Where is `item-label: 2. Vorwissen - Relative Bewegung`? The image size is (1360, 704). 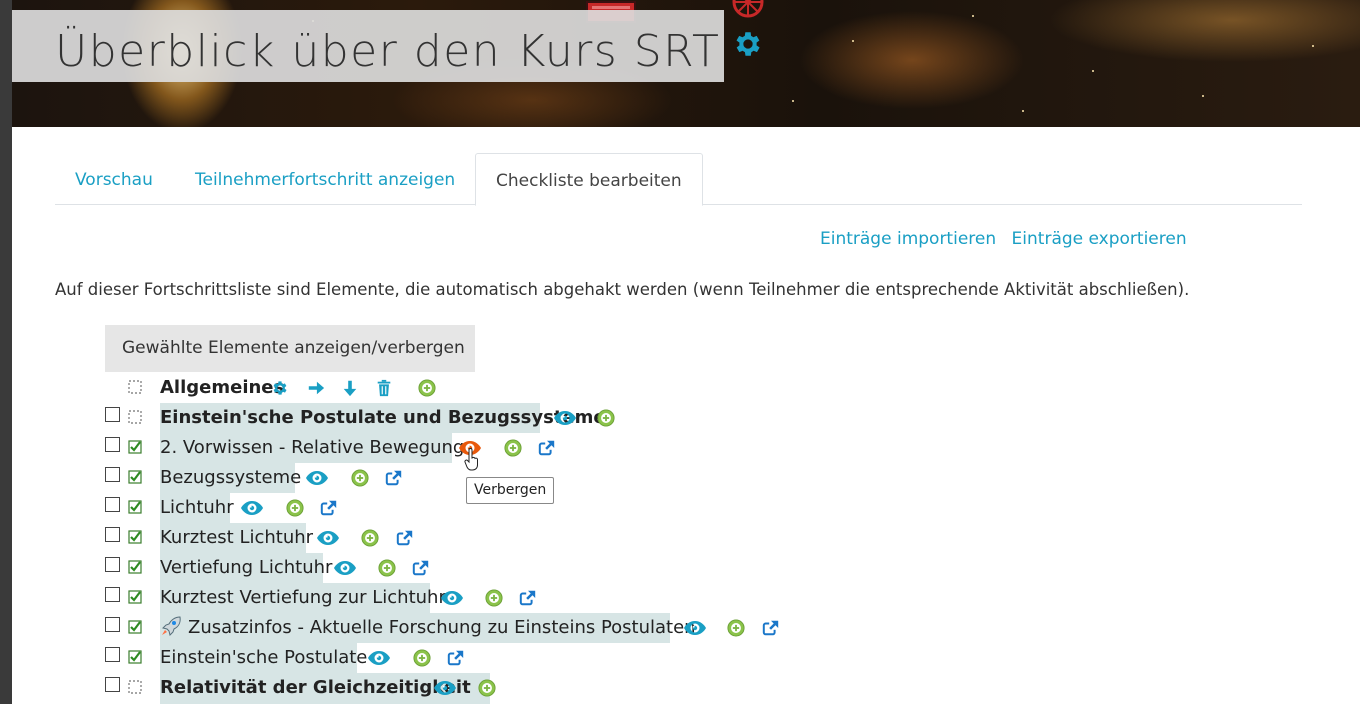 item-label: 2. Vorwissen - Relative Bewegung is located at coordinates (312, 447).